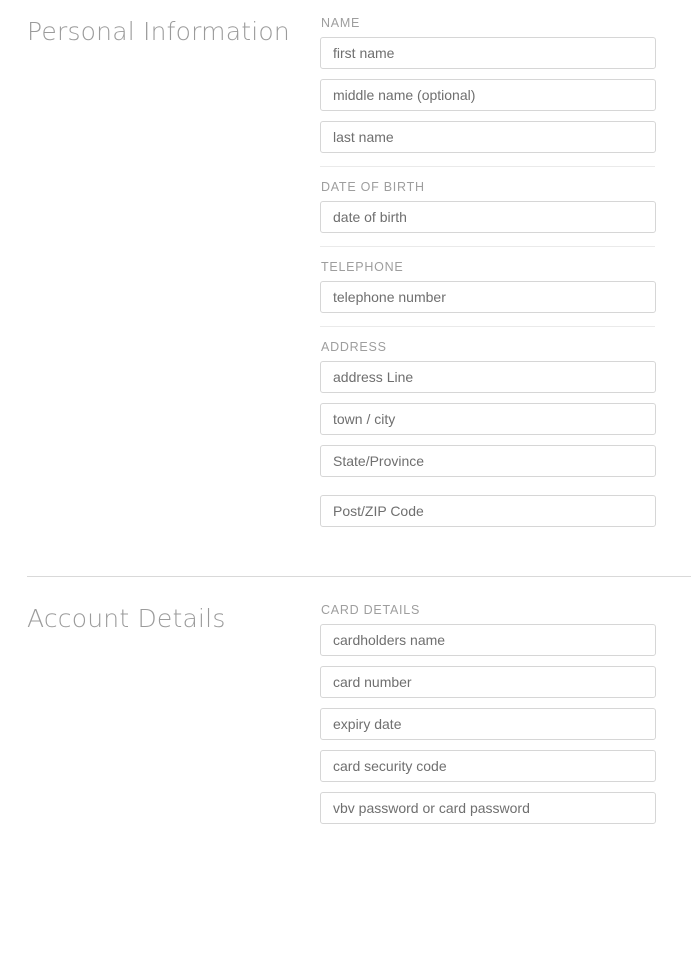  I want to click on cardholders-name-input, so click(488, 640).